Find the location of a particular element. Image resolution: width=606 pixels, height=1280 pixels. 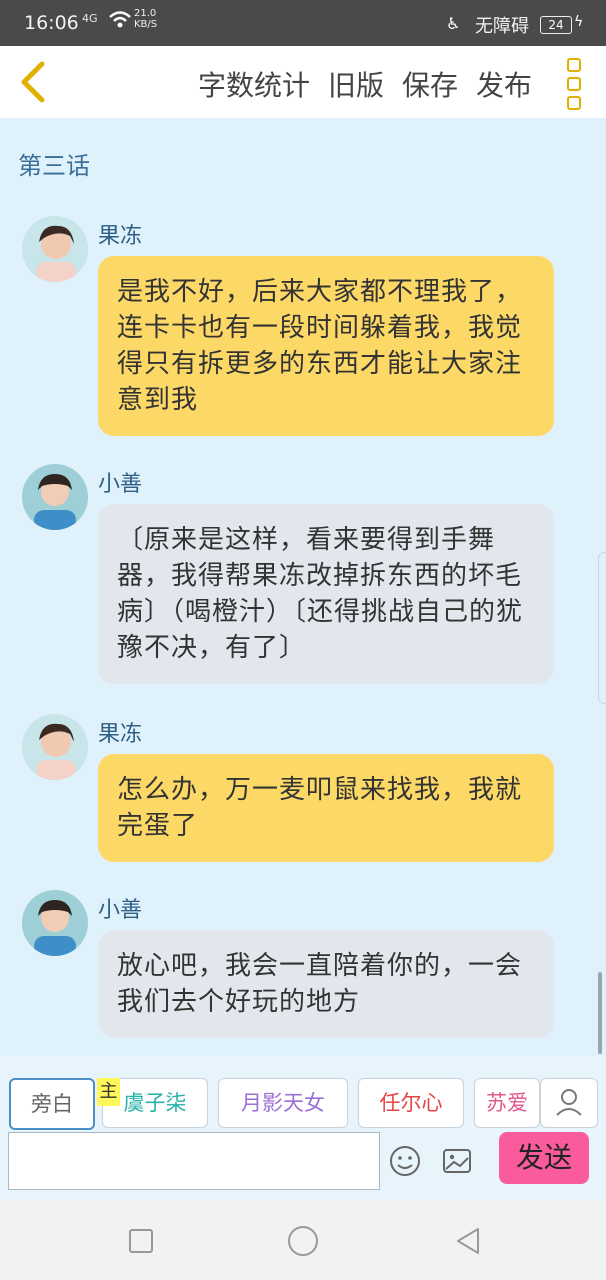

toolbar-actions: 字数统计 旧版 保存 发布 is located at coordinates (365, 84).